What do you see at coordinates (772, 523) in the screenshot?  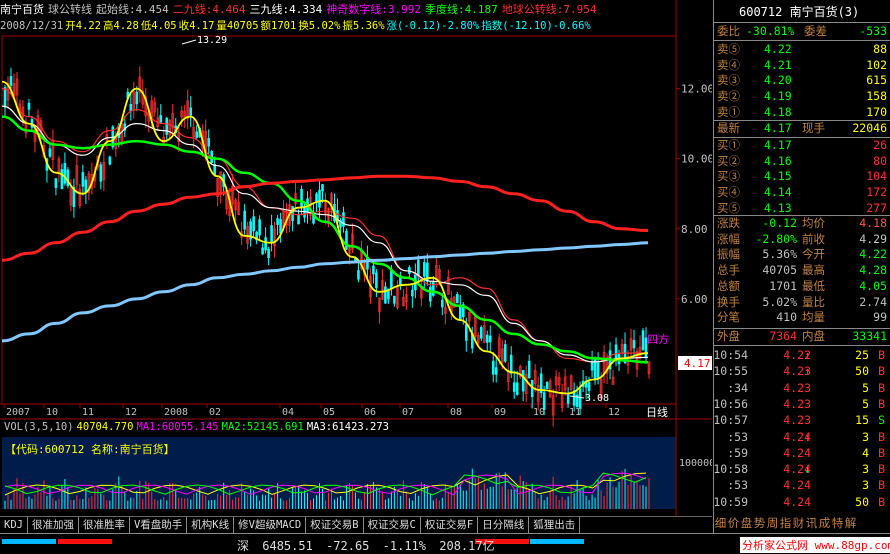 I see `detail-tab: 周` at bounding box center [772, 523].